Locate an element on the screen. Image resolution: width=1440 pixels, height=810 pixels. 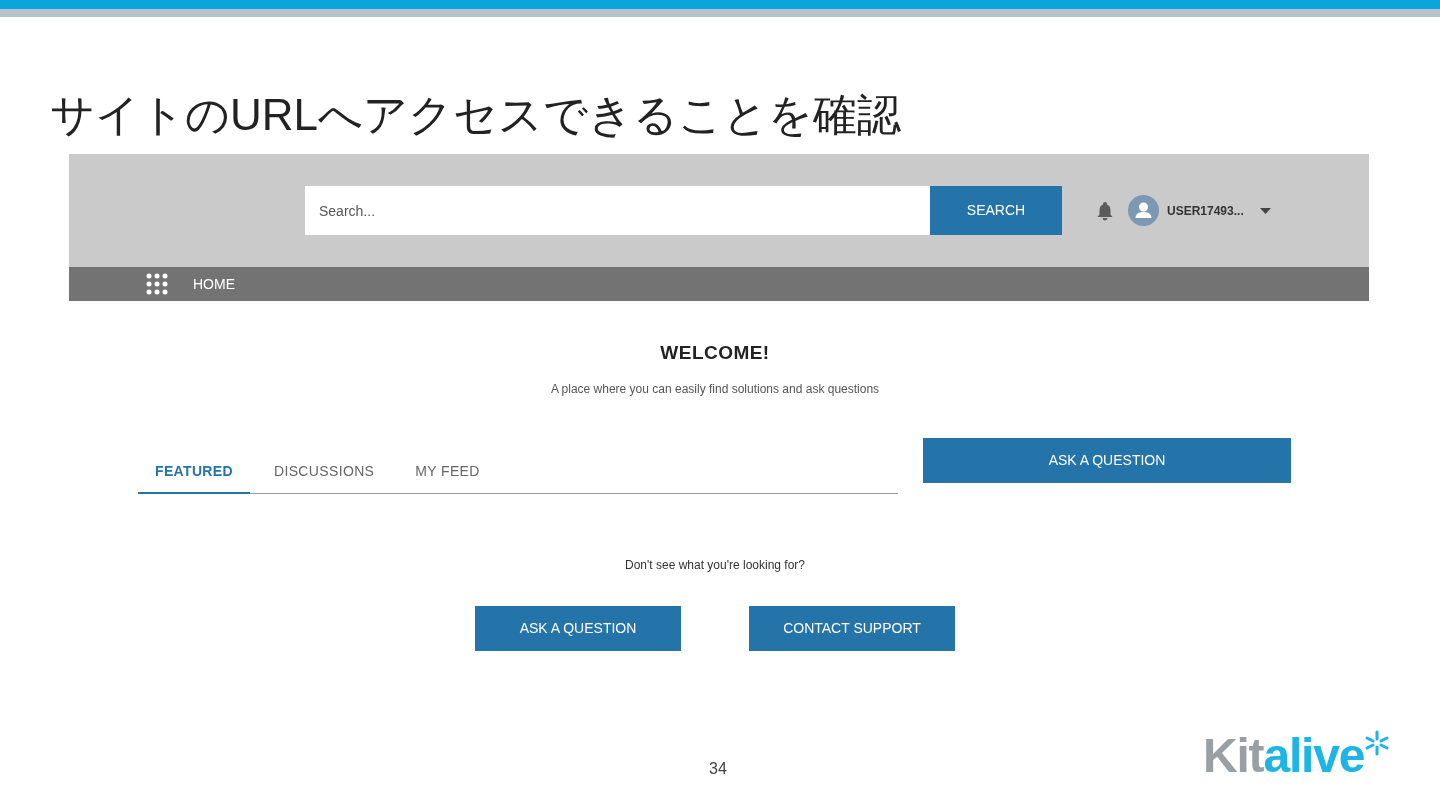
slide-title: サイトのURLへアクセスできることを確認 is located at coordinates (476, 115).